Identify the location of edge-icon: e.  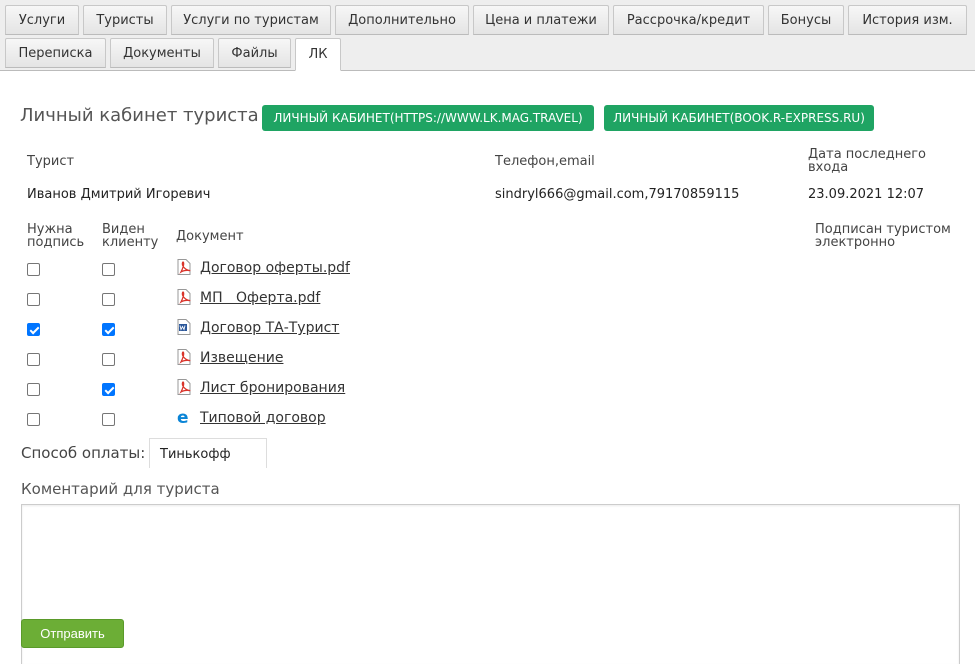
(184, 418).